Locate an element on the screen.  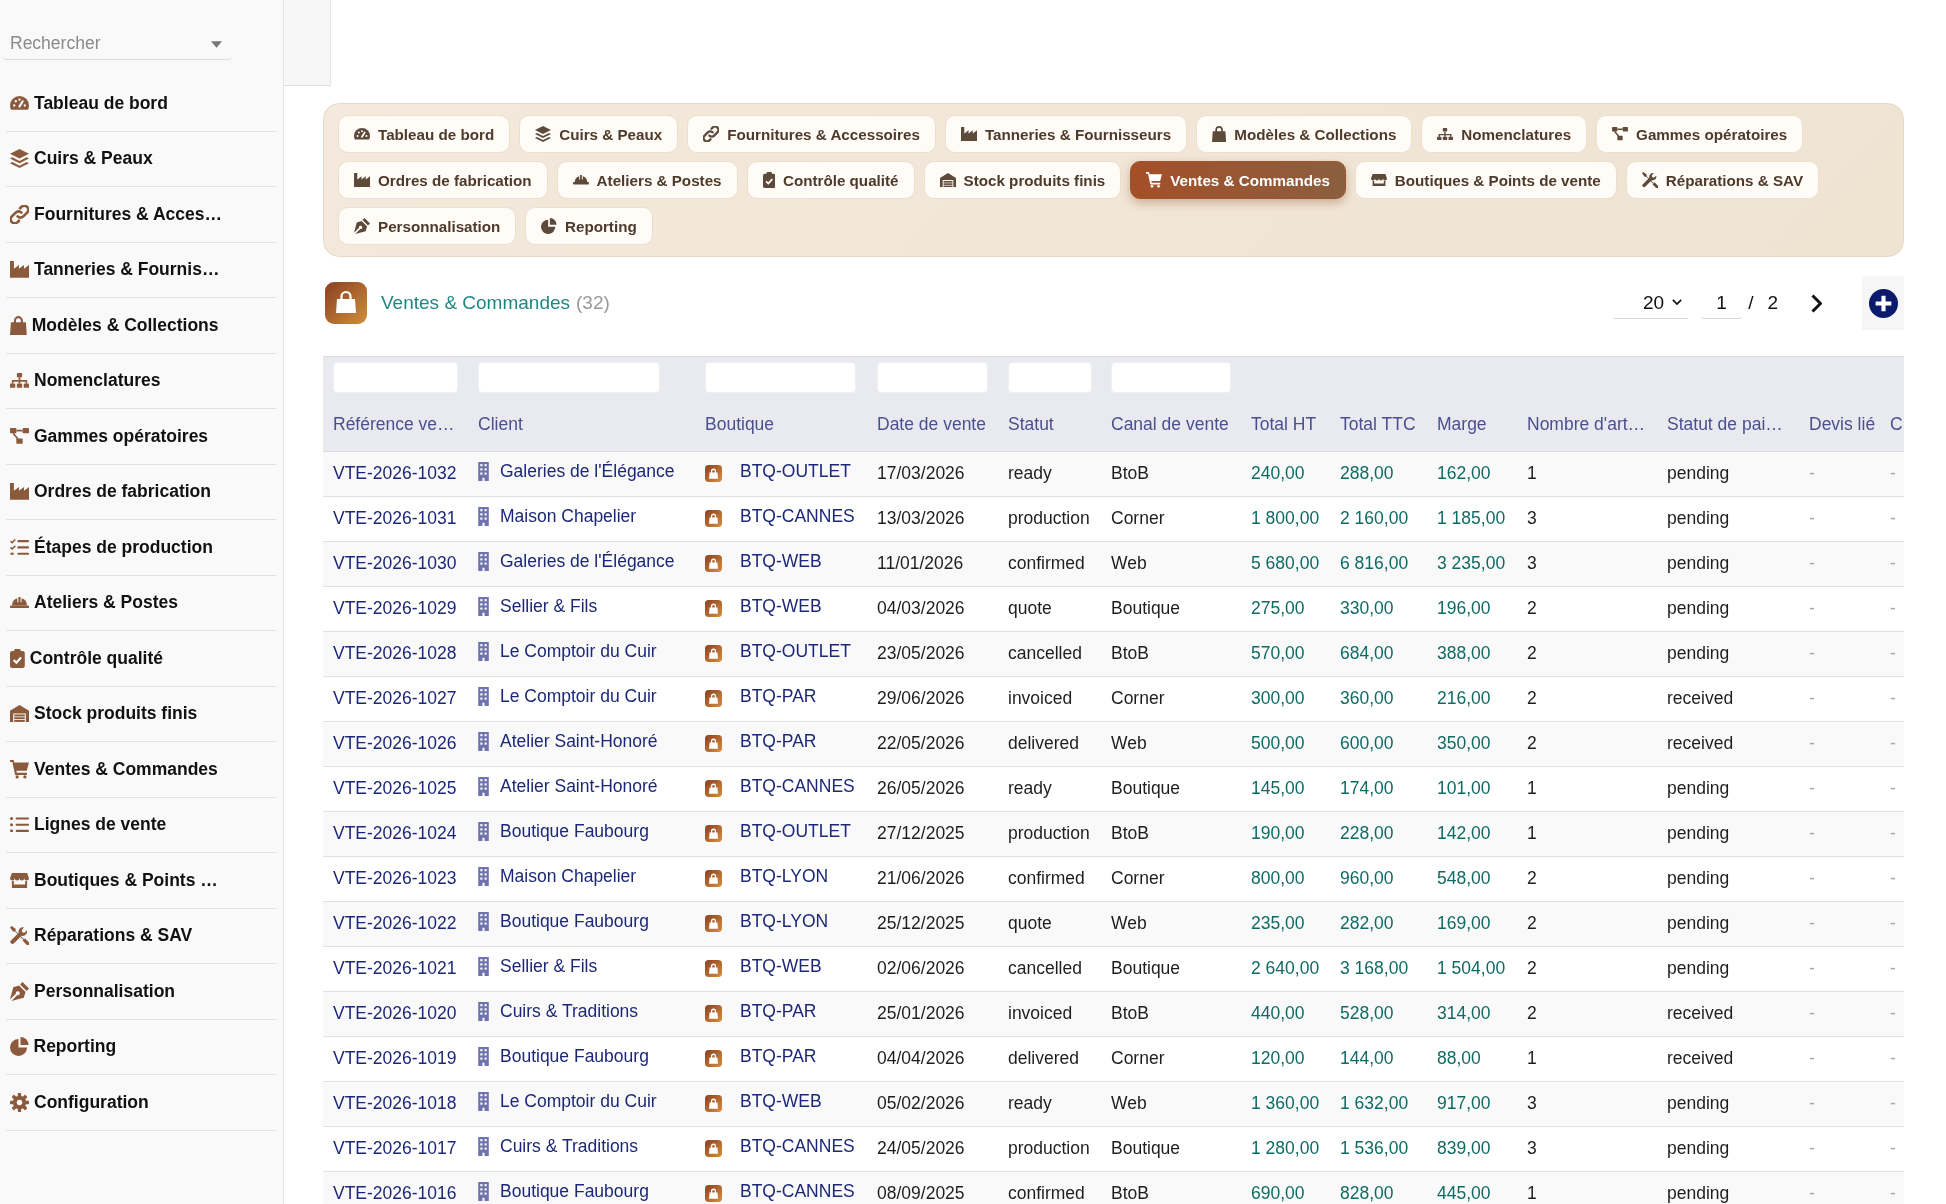
sidebar-item: Réparations & SAV is located at coordinates (141, 936).